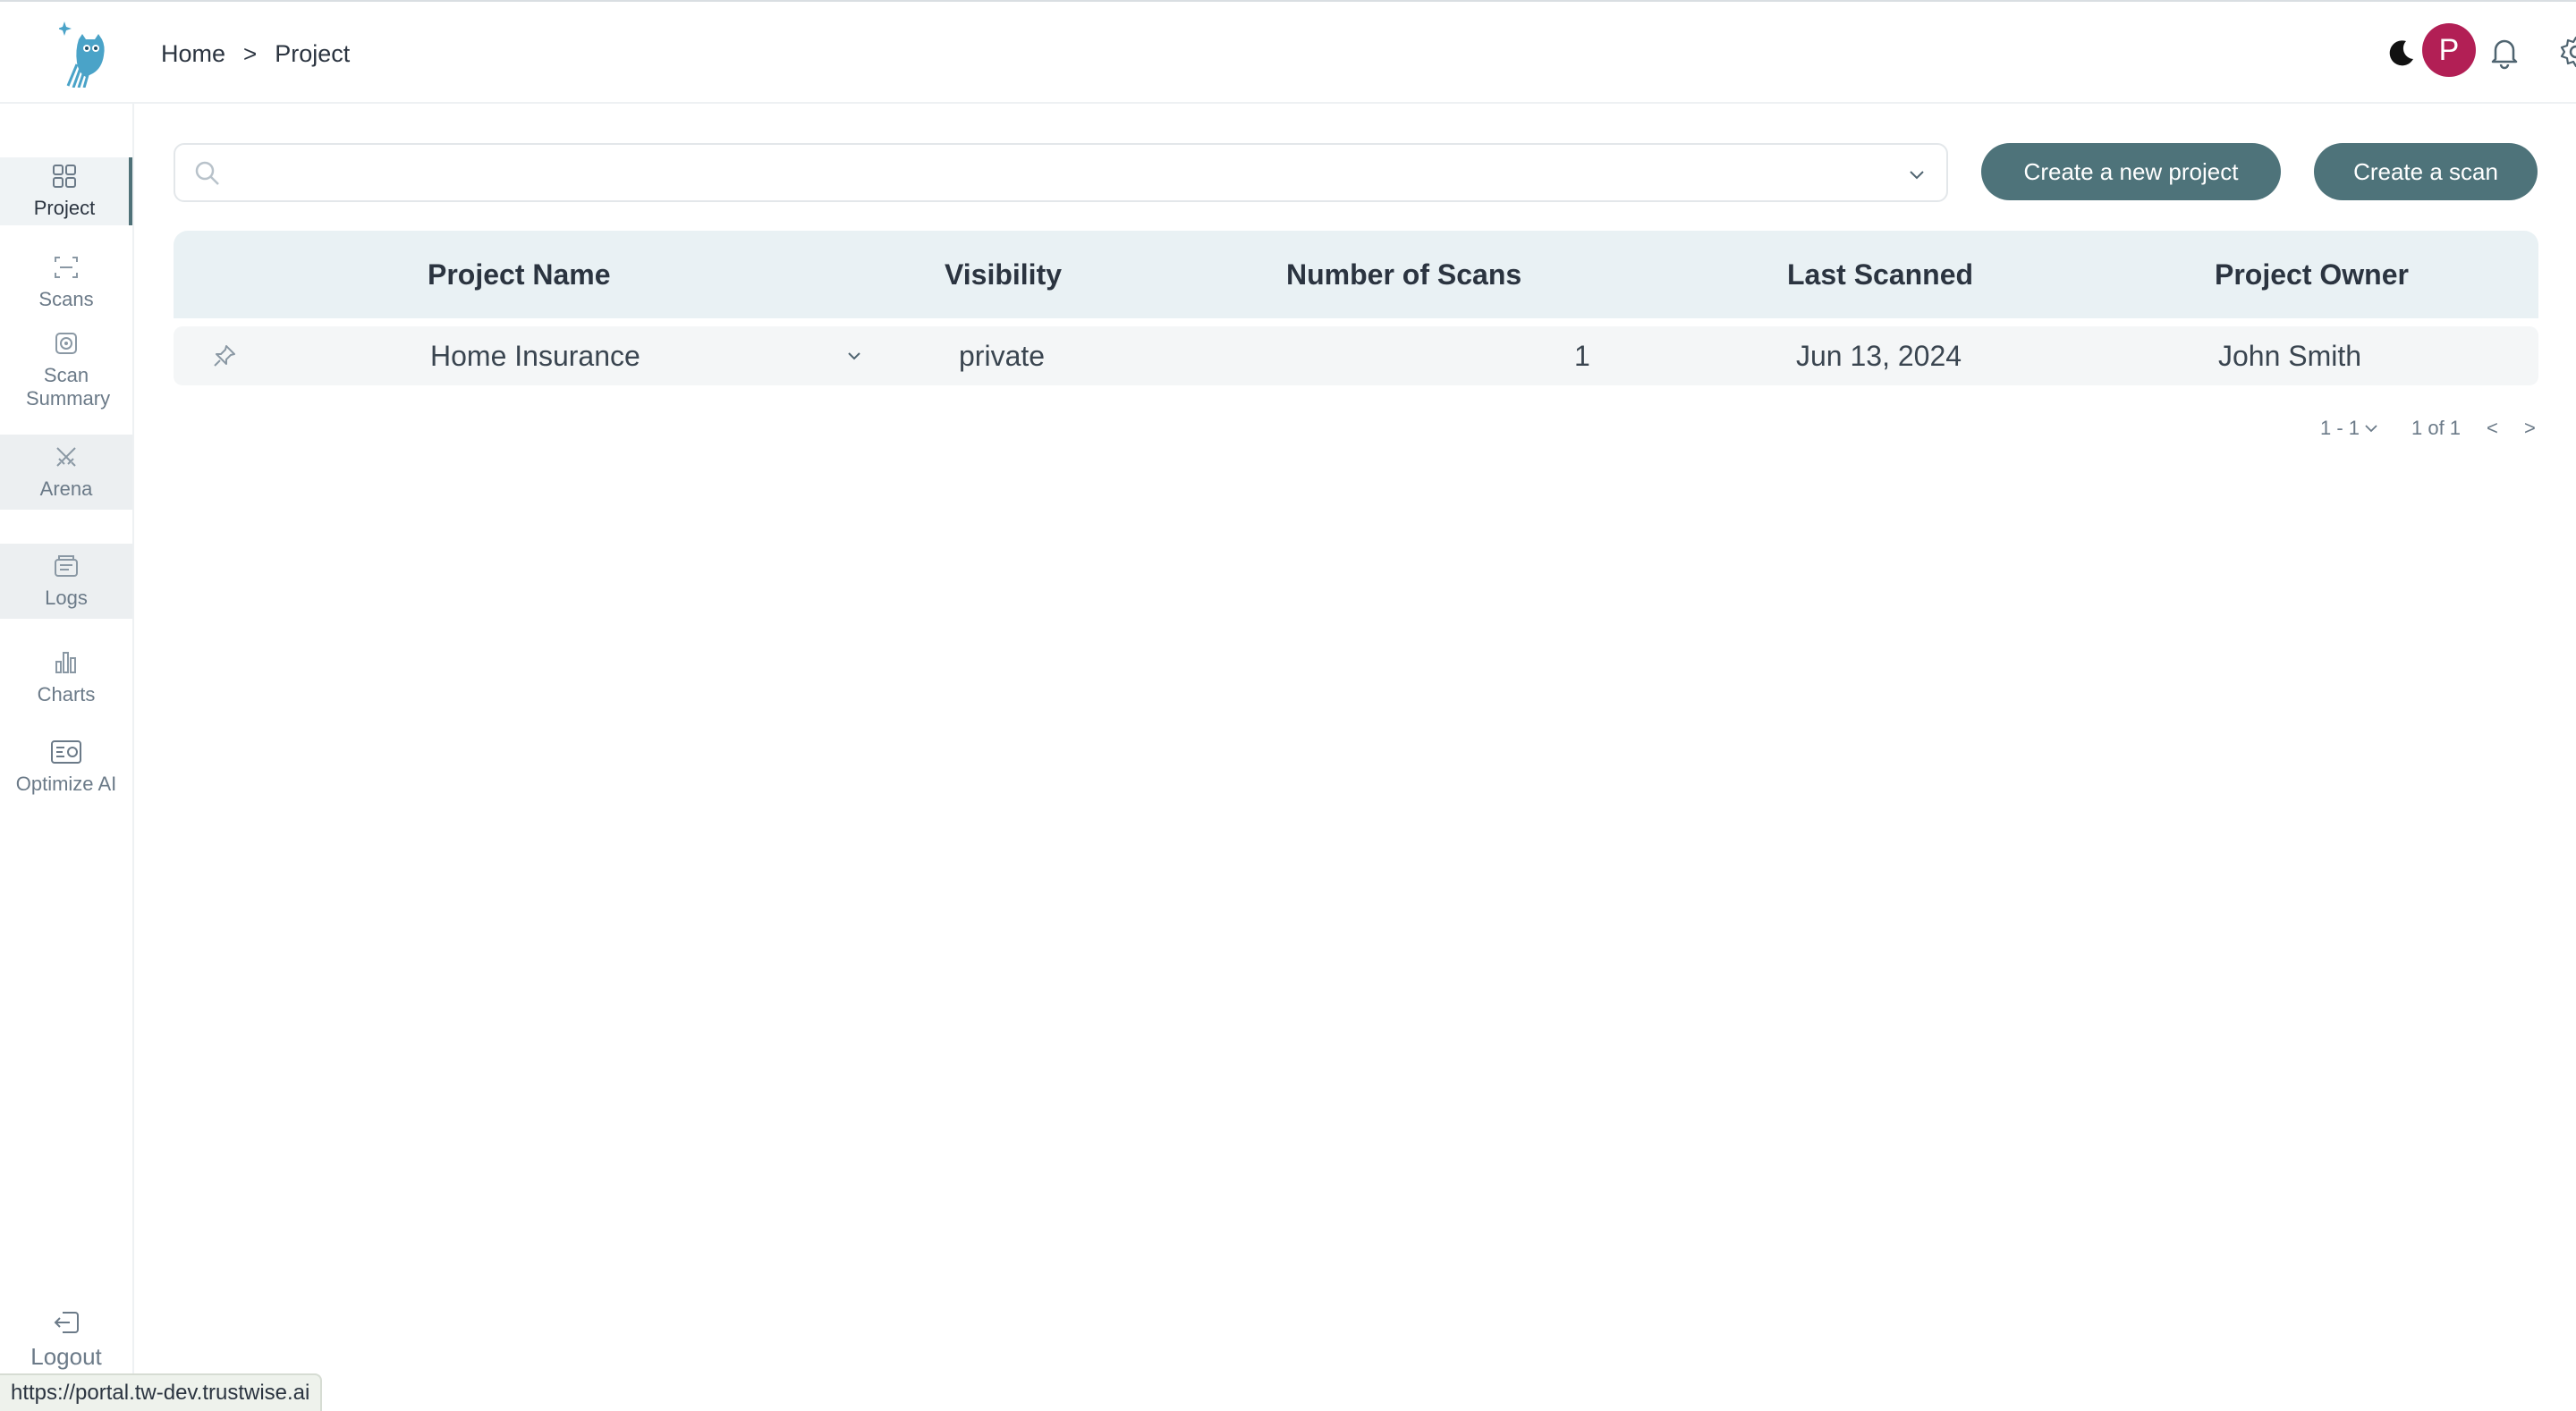  I want to click on prev-page-button: <, so click(2492, 428).